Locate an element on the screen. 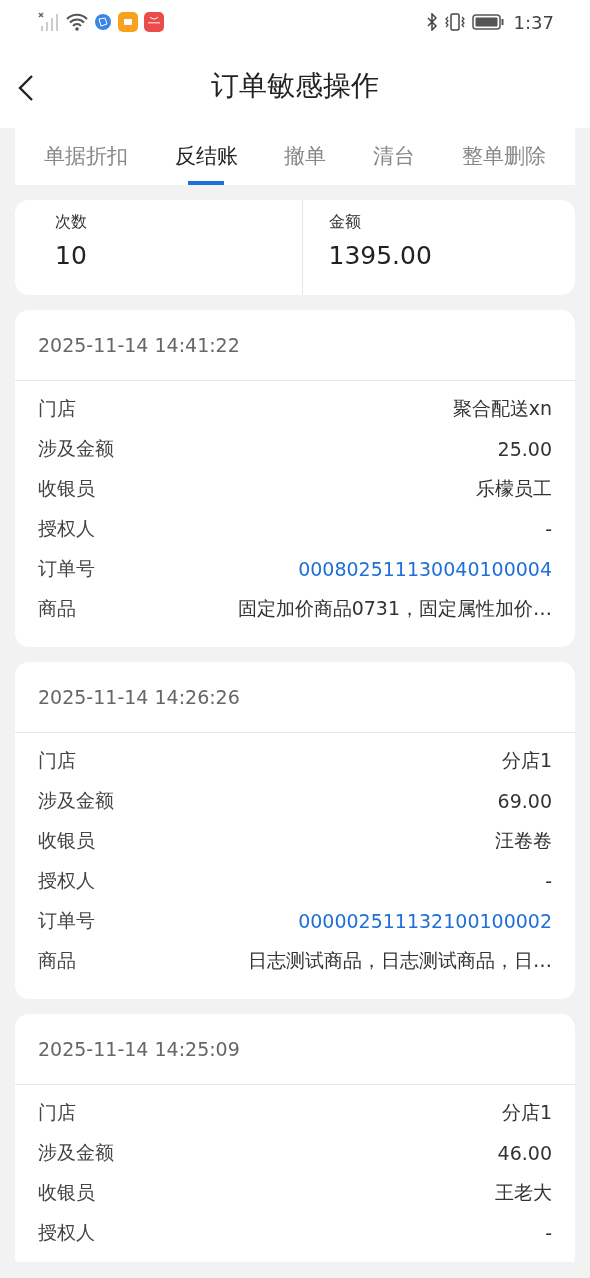 Image resolution: width=590 pixels, height=1278 pixels. tab: 整单删除 is located at coordinates (503, 156).